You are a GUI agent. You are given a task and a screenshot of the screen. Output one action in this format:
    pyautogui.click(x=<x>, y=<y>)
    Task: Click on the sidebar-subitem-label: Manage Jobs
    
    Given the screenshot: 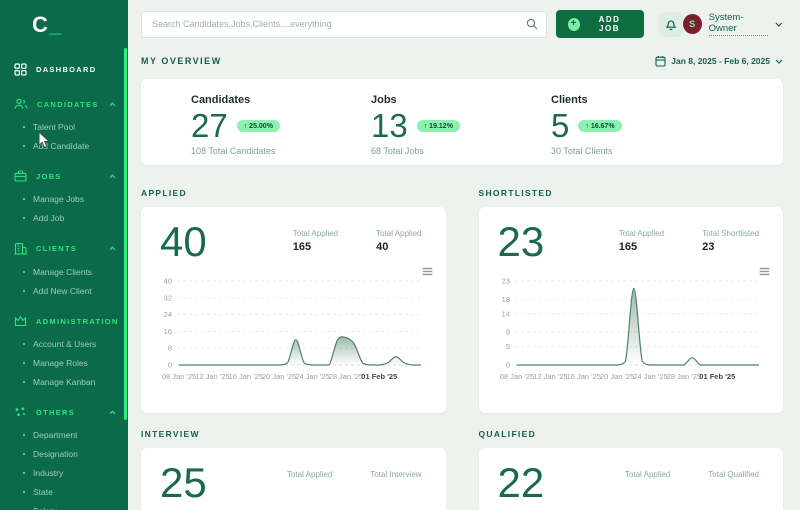 What is the action you would take?
    pyautogui.click(x=59, y=198)
    